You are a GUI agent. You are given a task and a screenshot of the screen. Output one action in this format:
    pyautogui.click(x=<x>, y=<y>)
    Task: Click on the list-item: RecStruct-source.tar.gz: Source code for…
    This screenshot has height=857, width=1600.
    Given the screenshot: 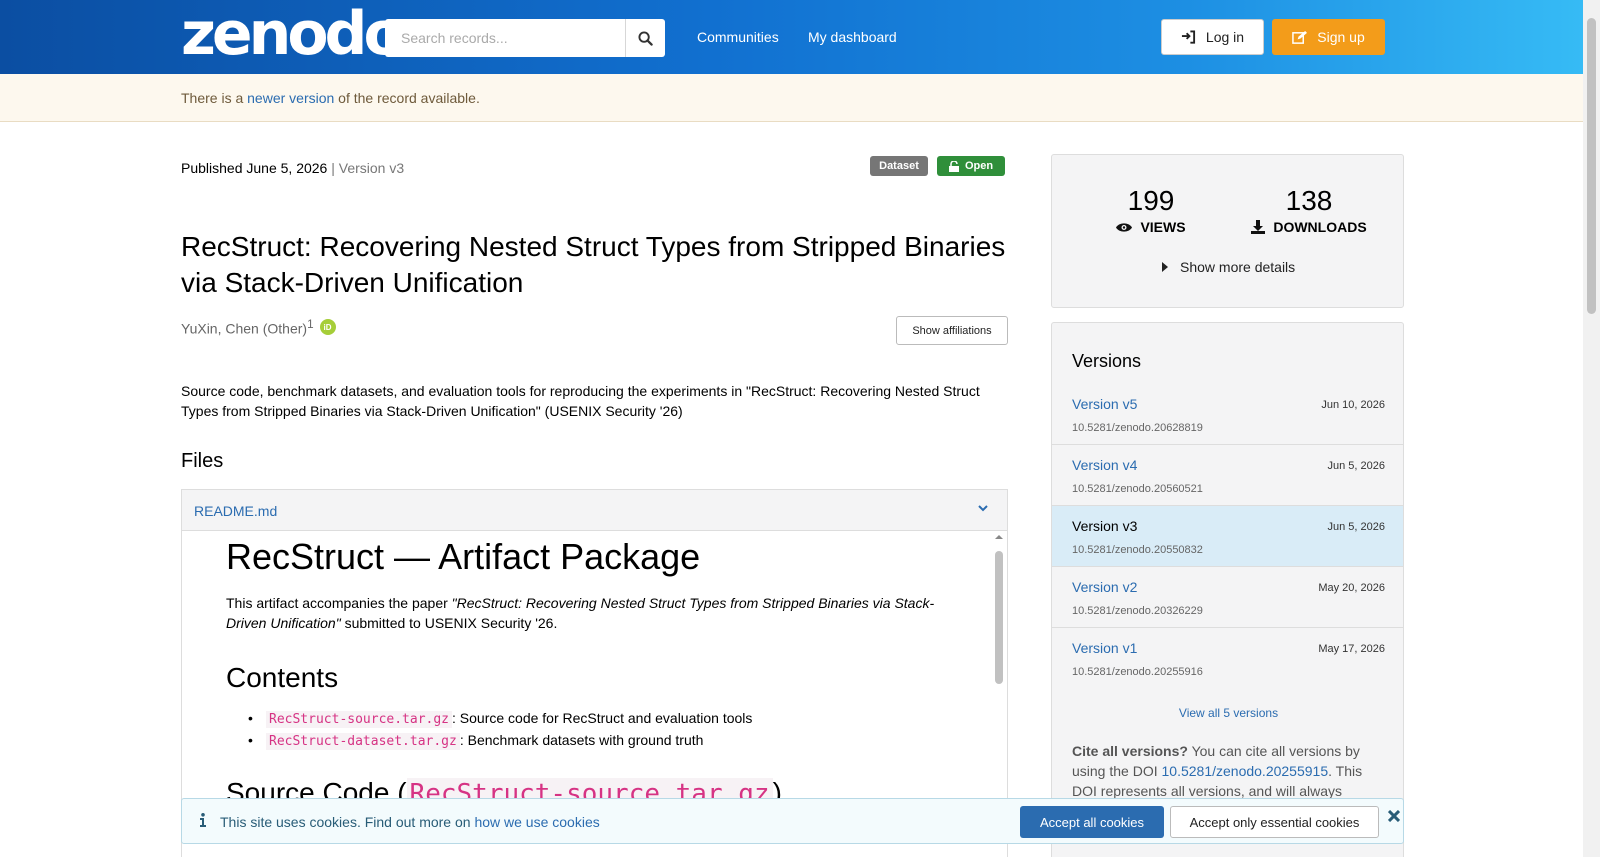 What is the action you would take?
    pyautogui.click(x=489, y=719)
    